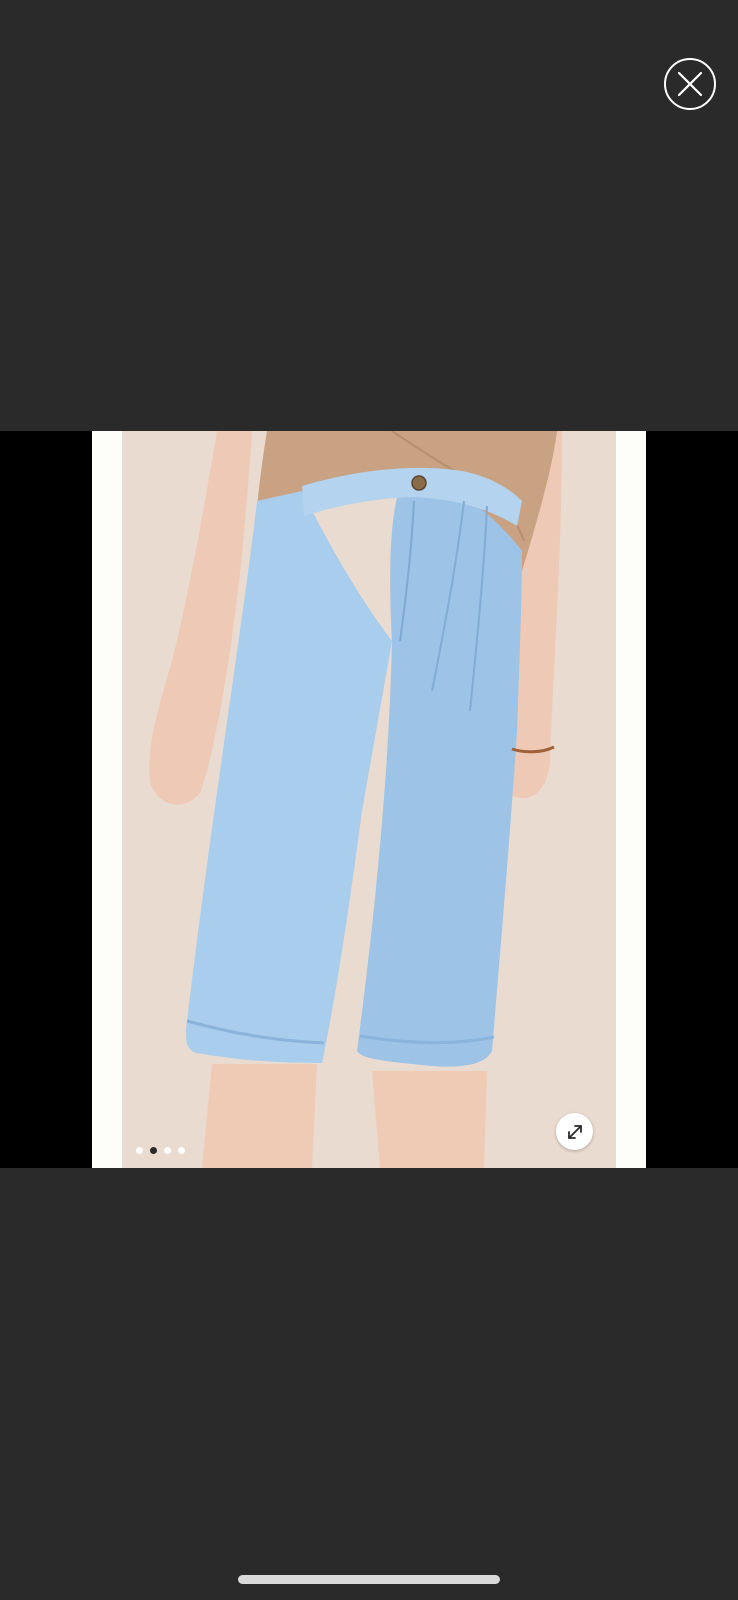 This screenshot has height=1600, width=738. What do you see at coordinates (369, 1579) in the screenshot?
I see `home-indicator` at bounding box center [369, 1579].